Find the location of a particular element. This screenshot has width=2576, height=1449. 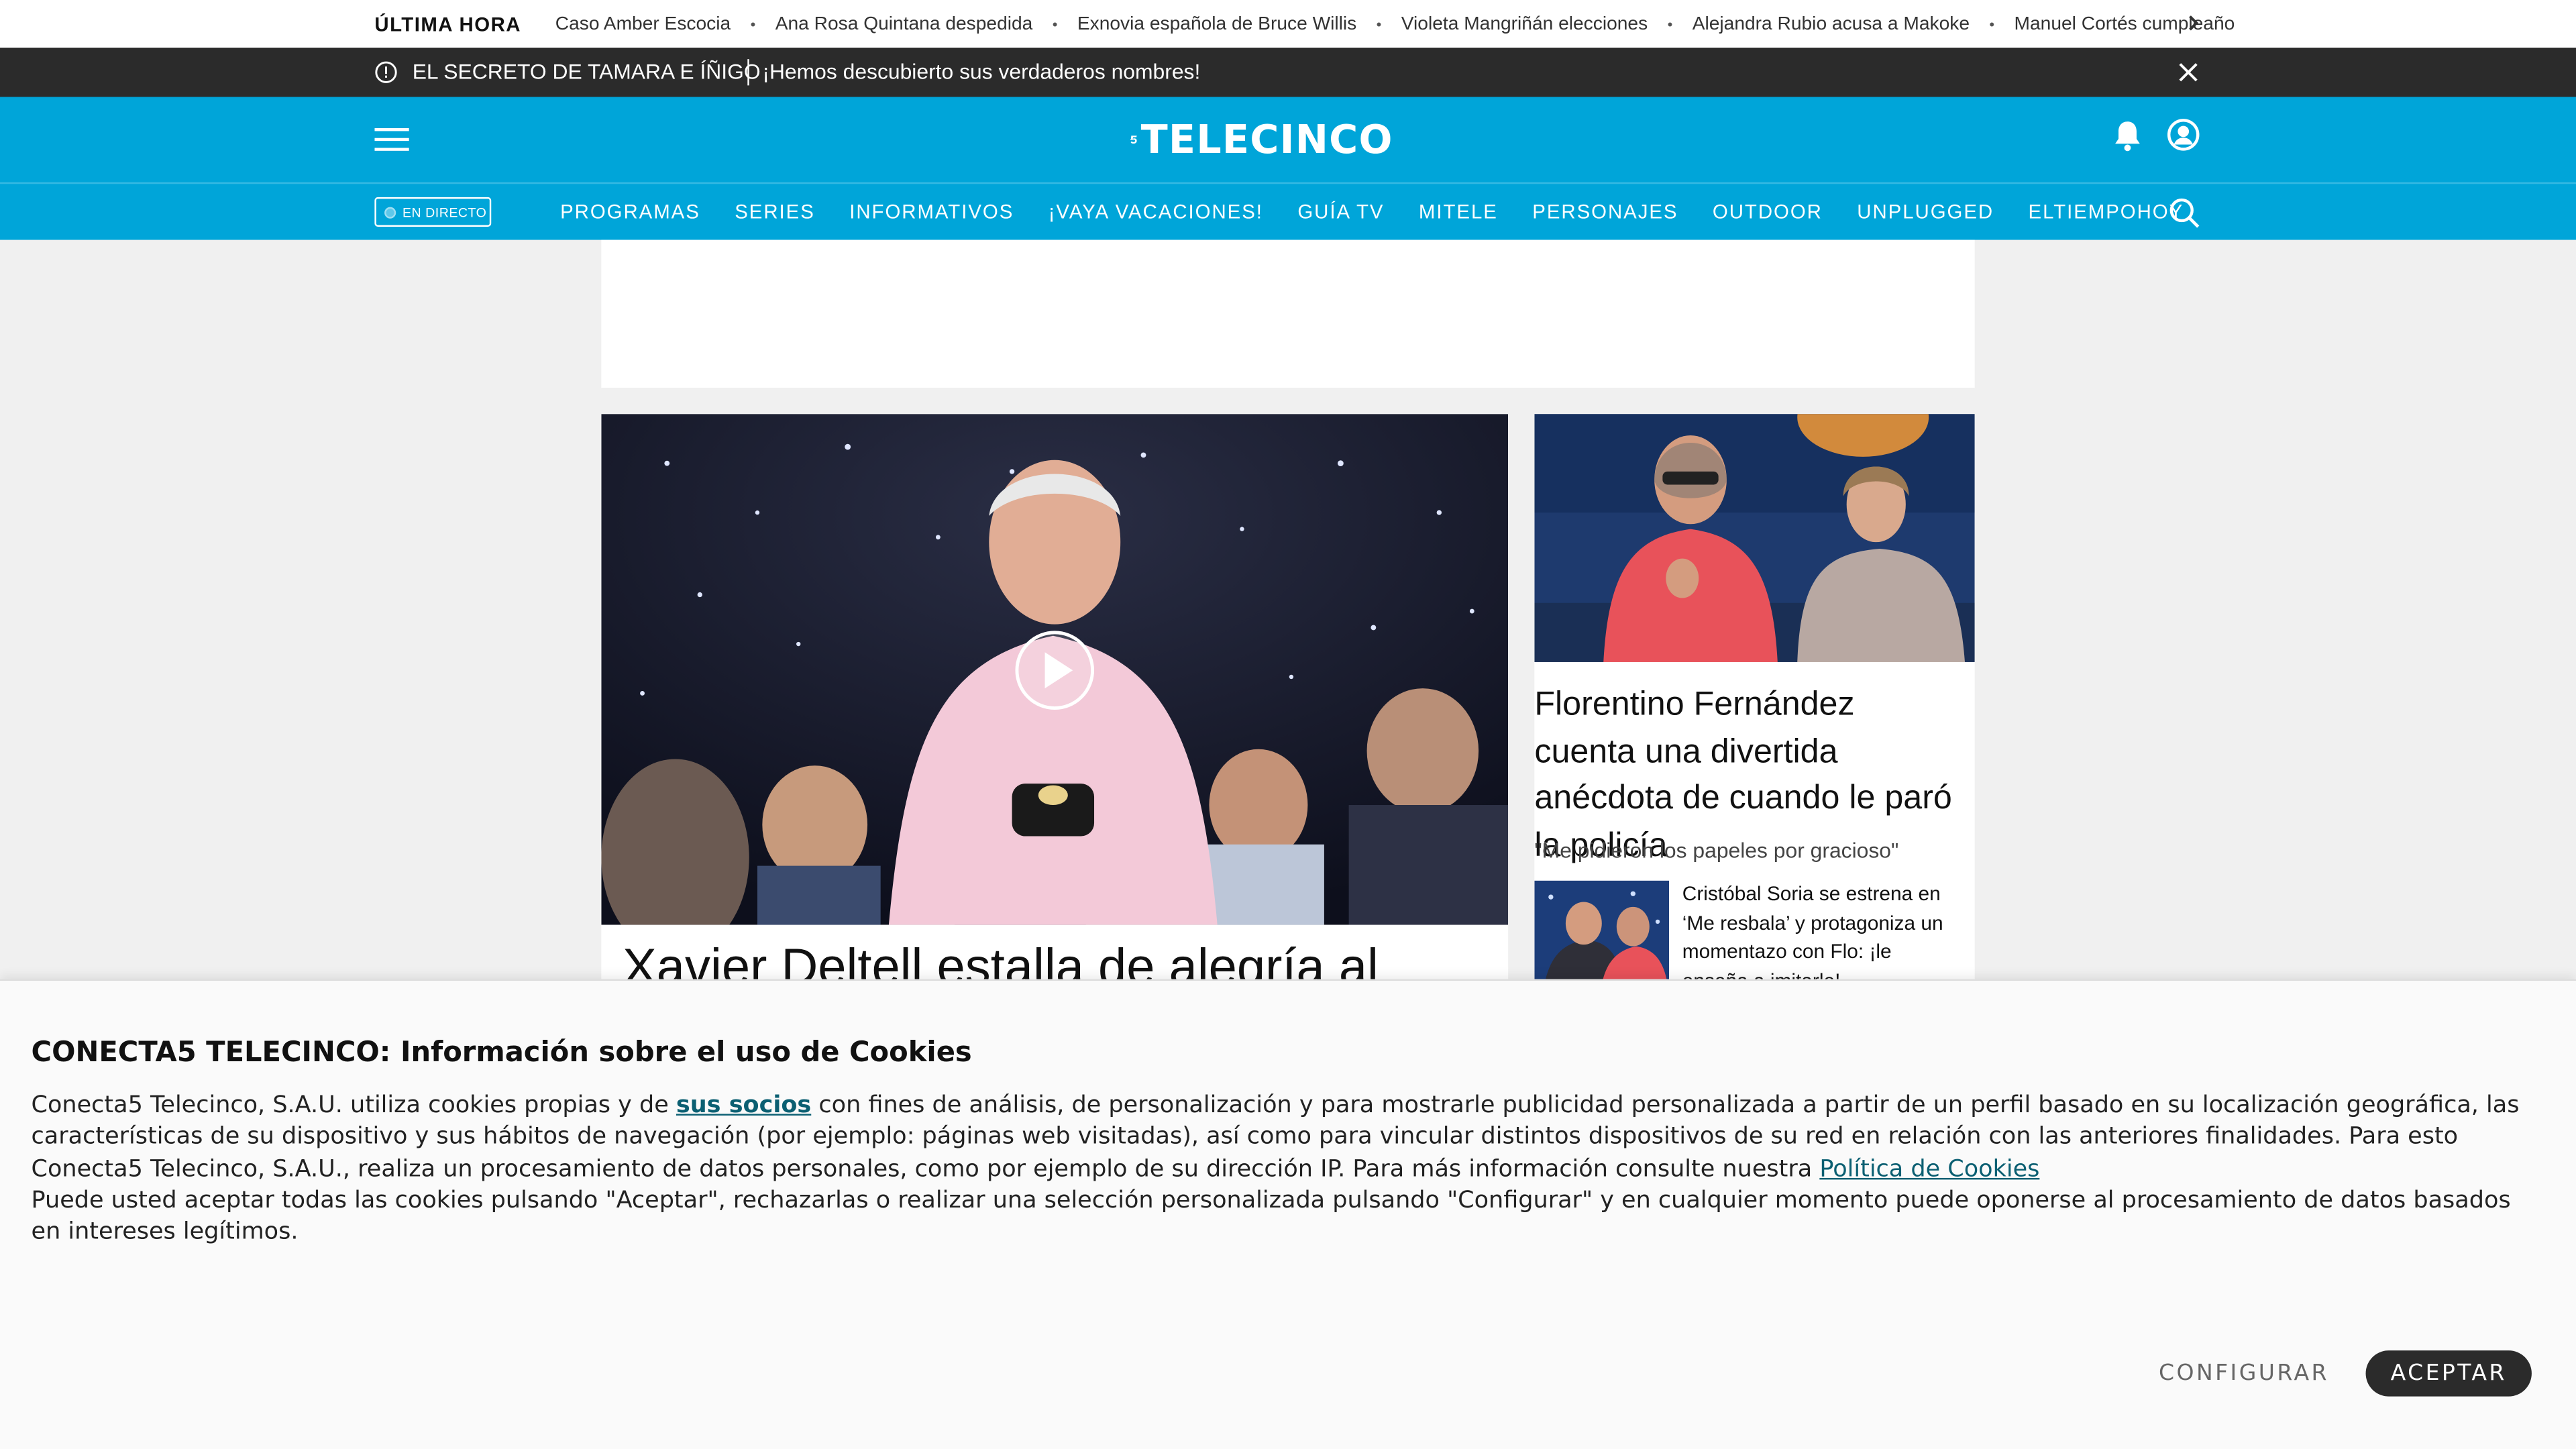

logo-five-icon is located at coordinates (1133, 140).